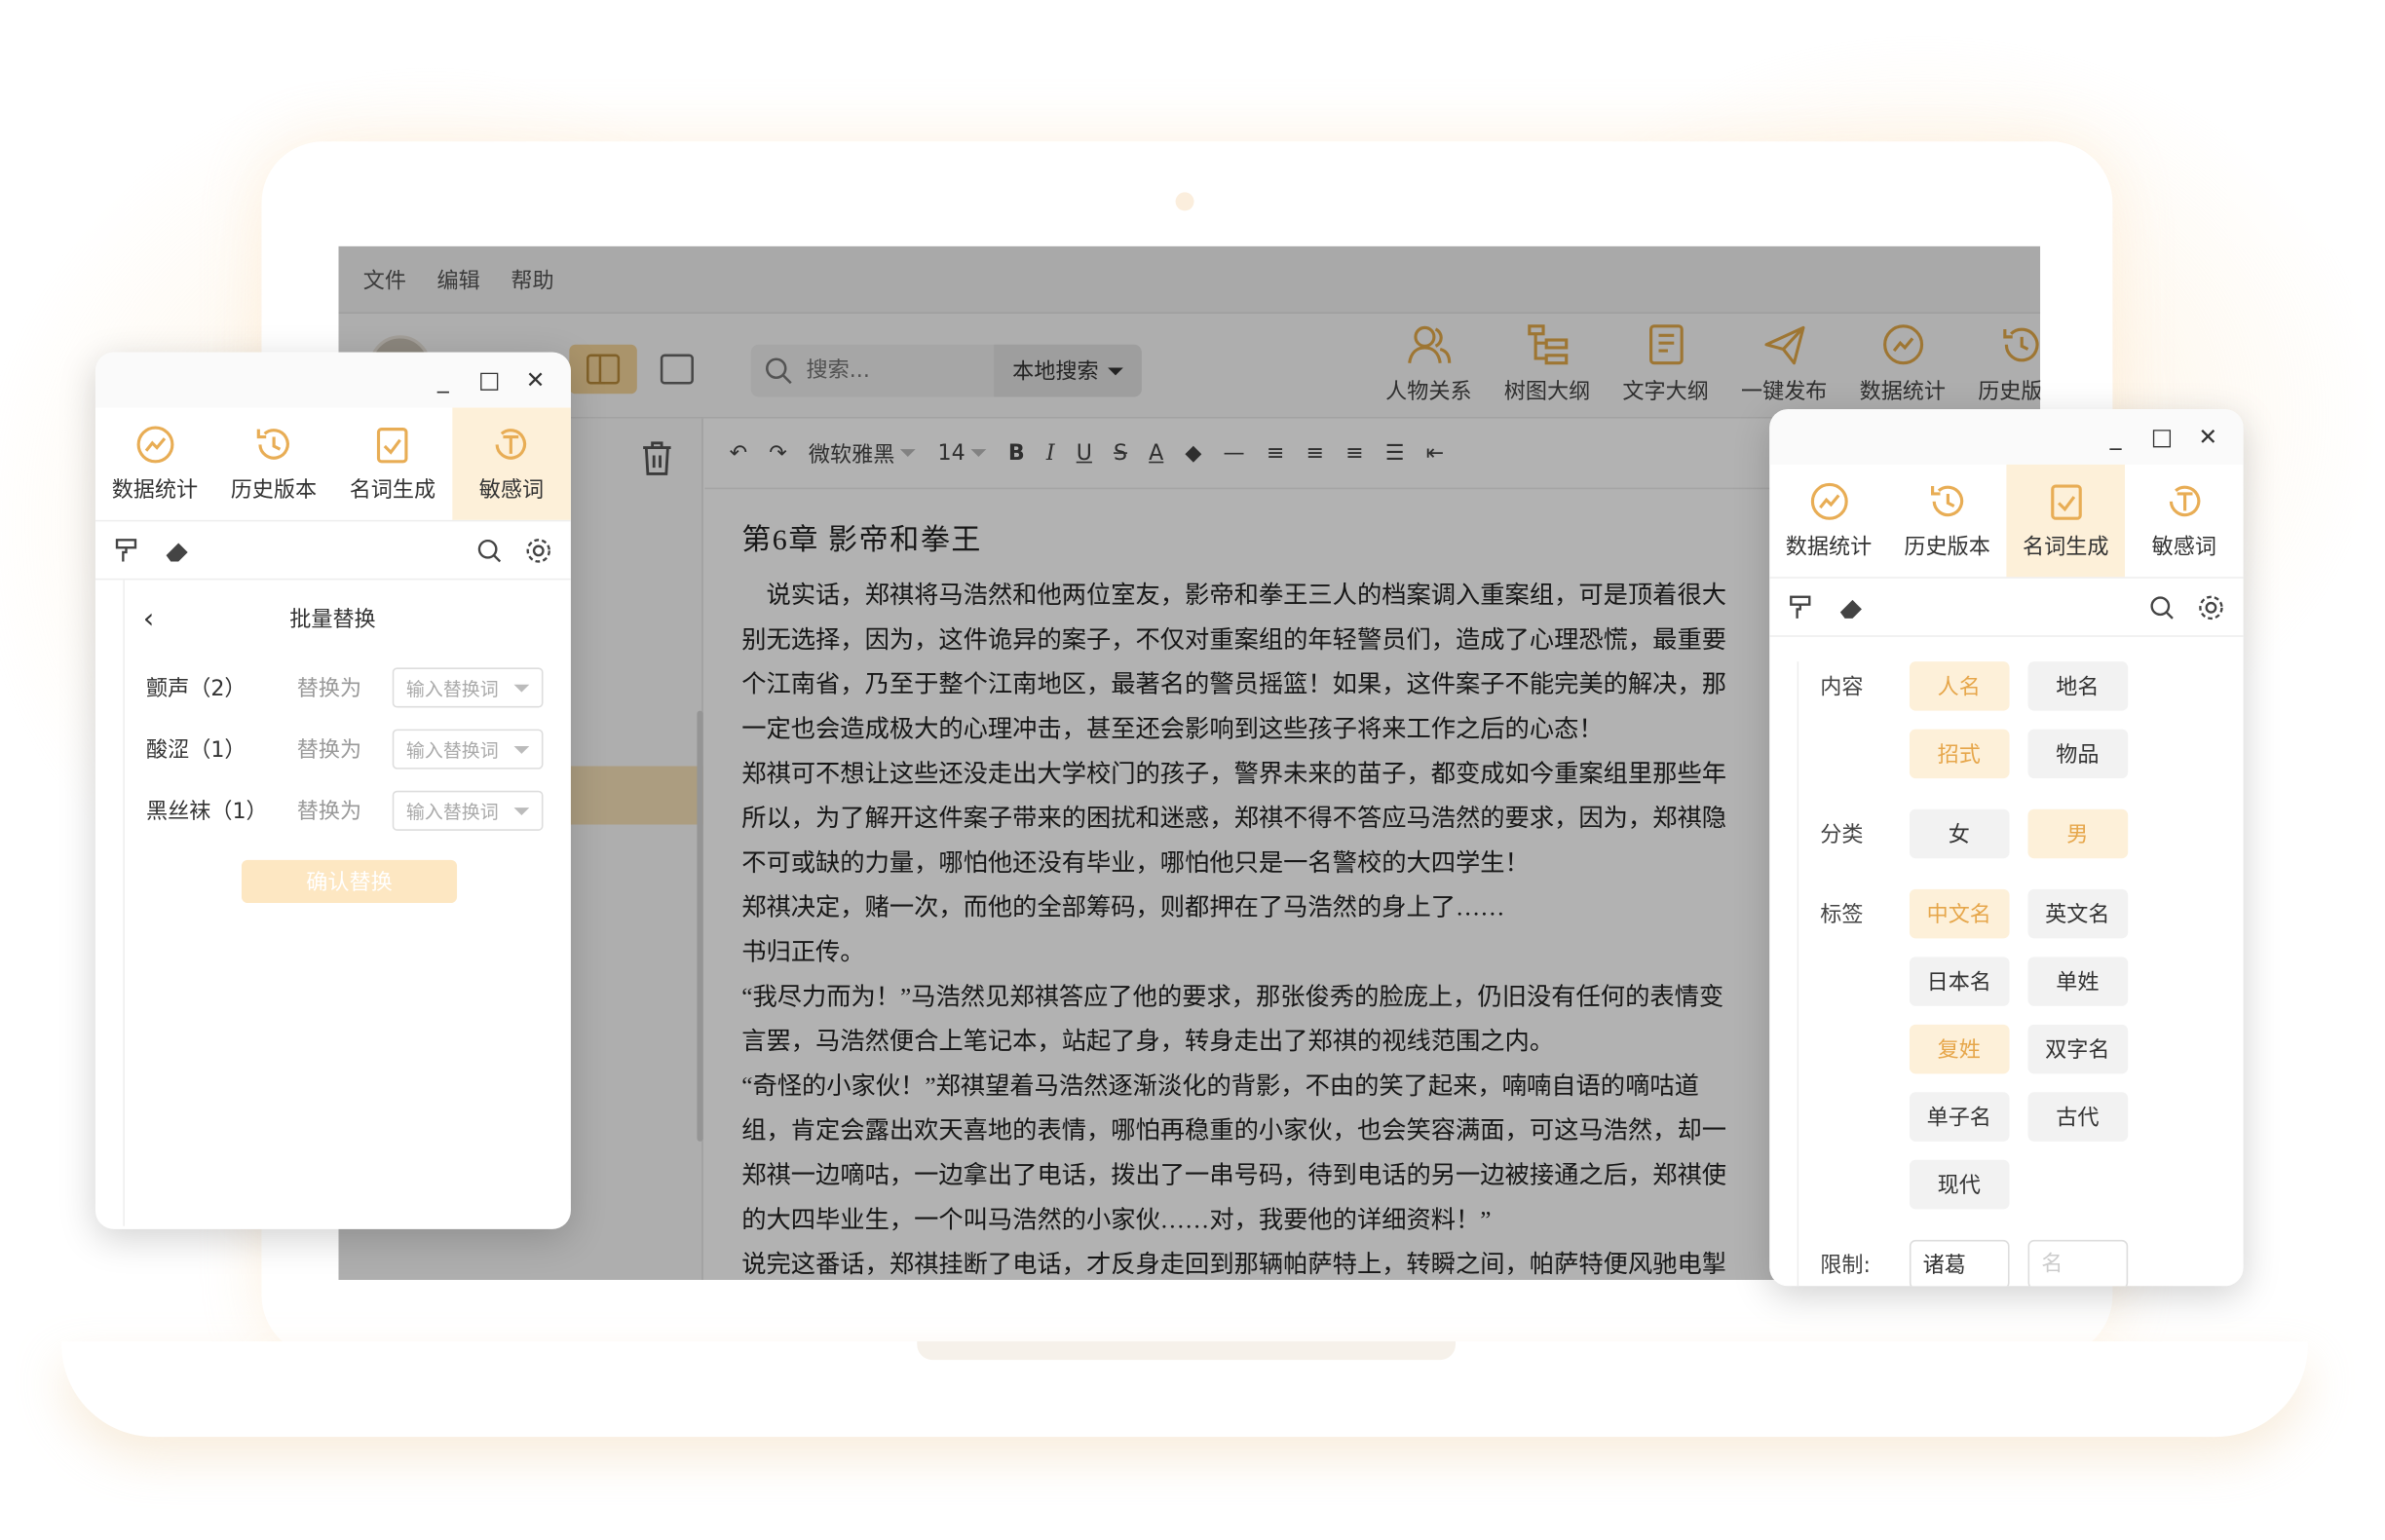 The height and width of the screenshot is (1540, 2385). I want to click on menu-file: 文件, so click(384, 279).